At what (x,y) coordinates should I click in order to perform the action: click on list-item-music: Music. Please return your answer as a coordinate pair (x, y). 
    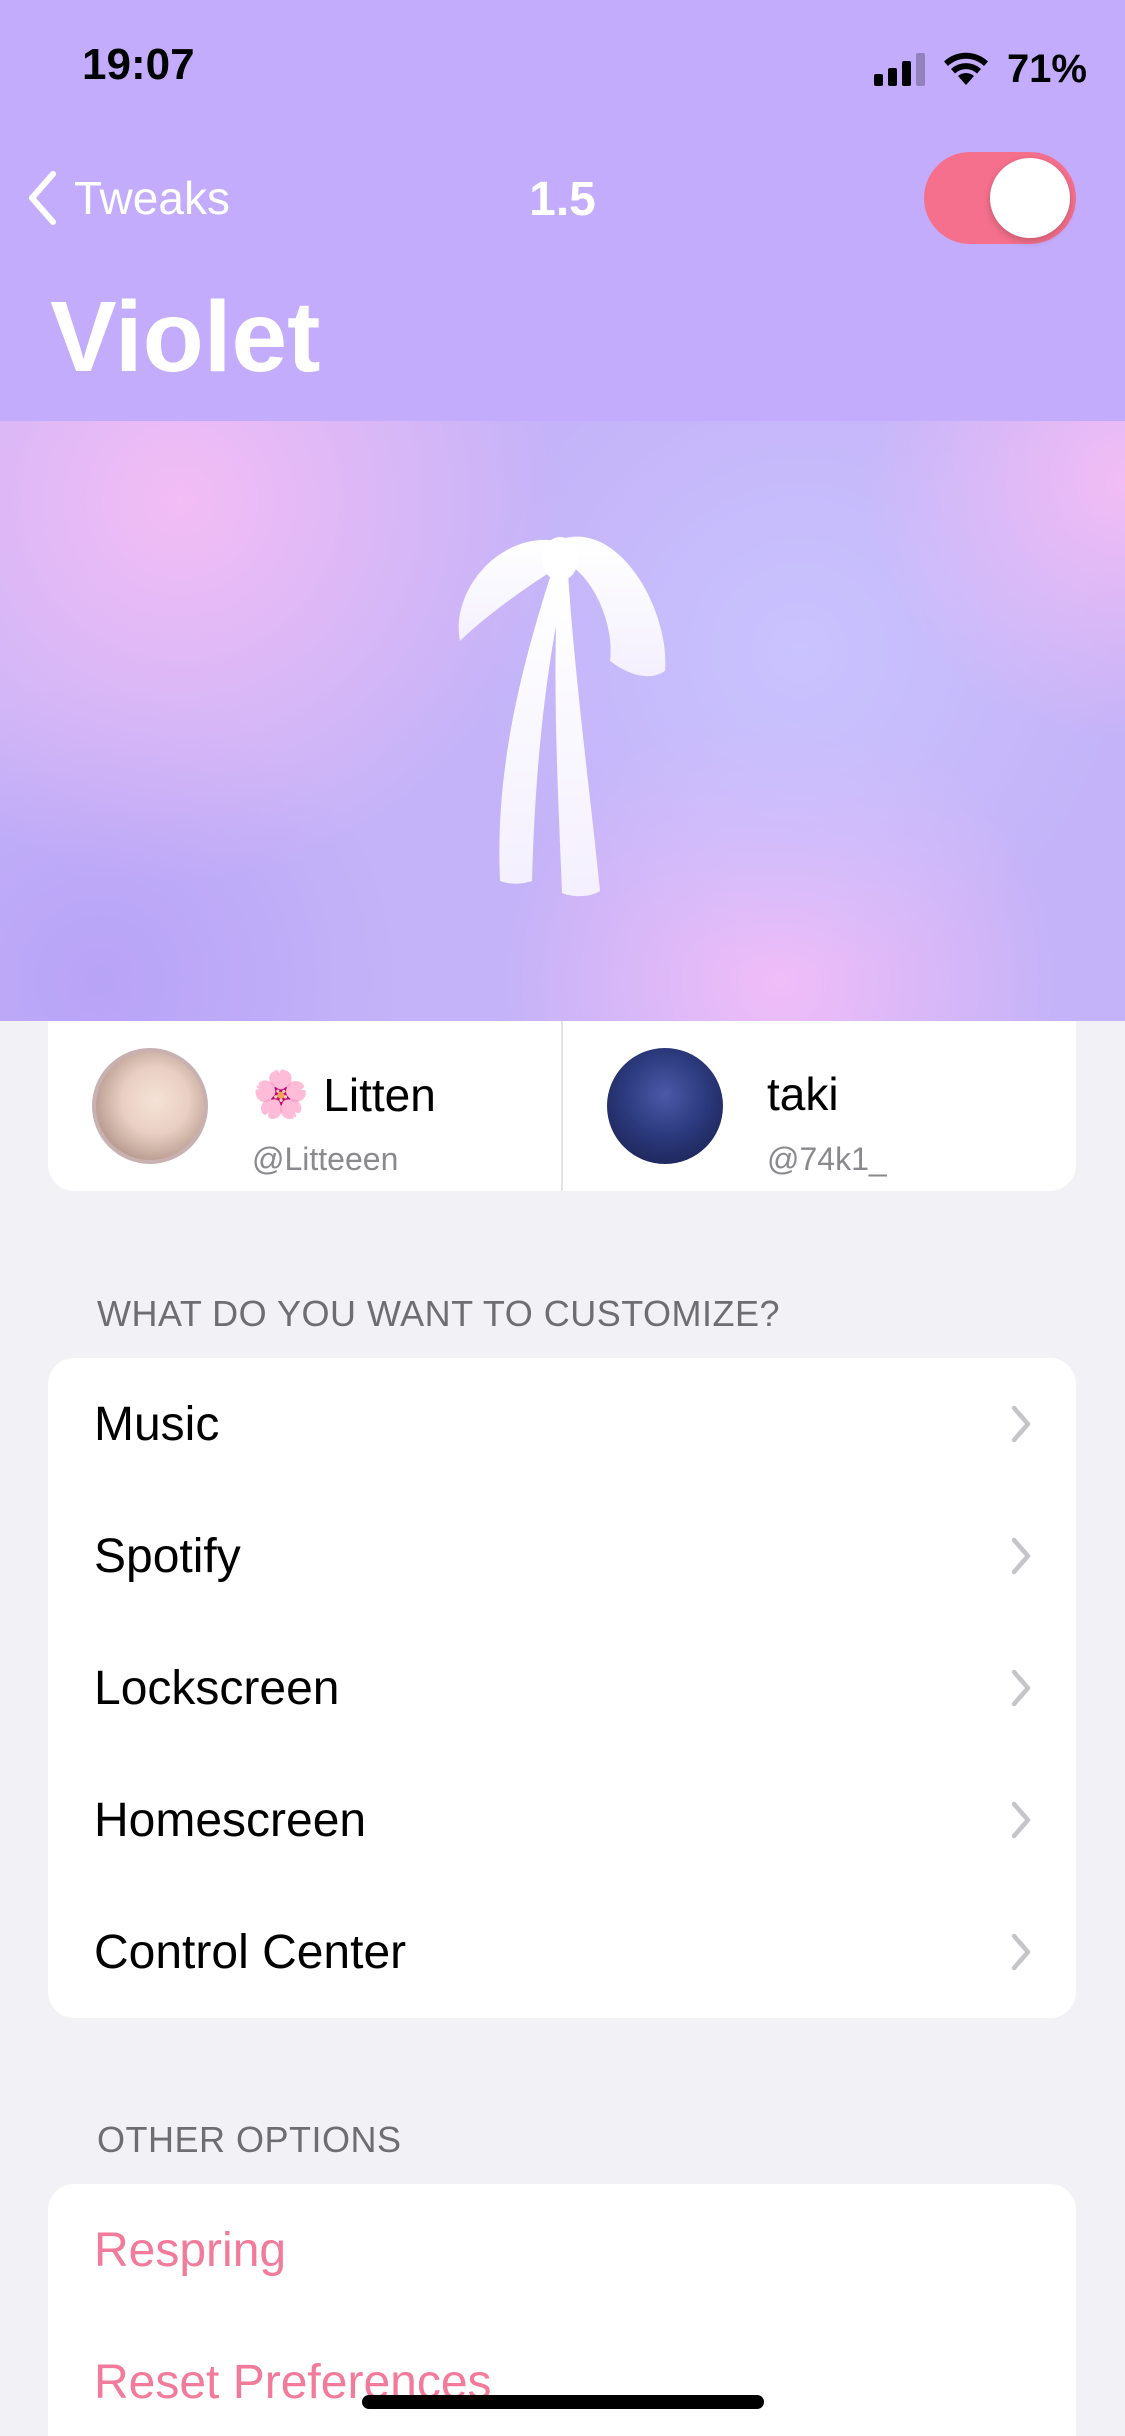
    Looking at the image, I should click on (562, 1424).